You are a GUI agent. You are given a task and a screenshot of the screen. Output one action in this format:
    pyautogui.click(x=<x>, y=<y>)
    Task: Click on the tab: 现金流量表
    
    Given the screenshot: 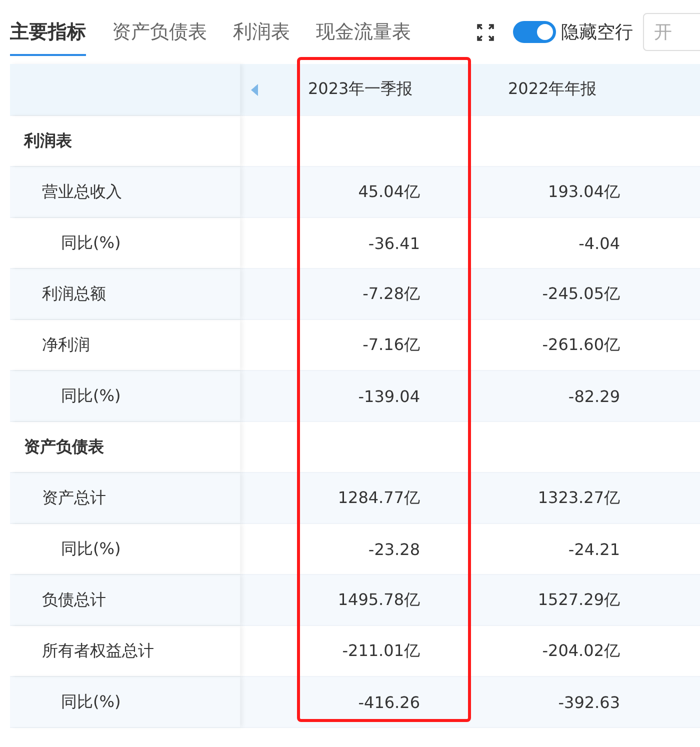 What is the action you would take?
    pyautogui.click(x=363, y=32)
    